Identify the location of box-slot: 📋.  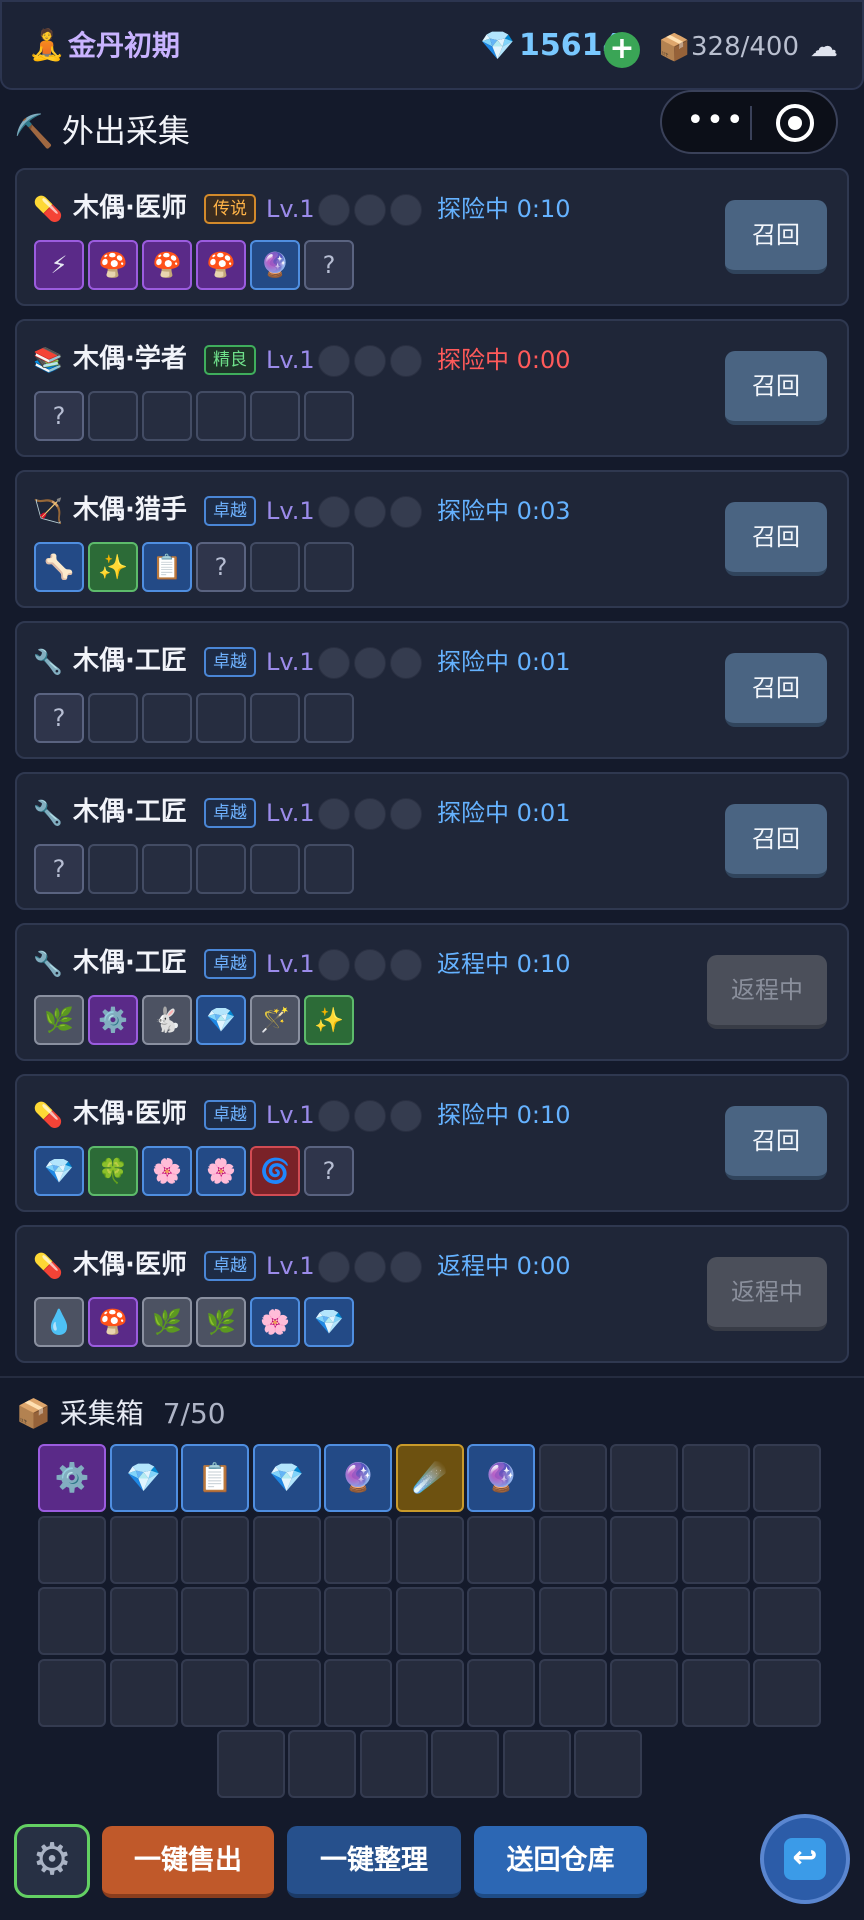
(215, 1478).